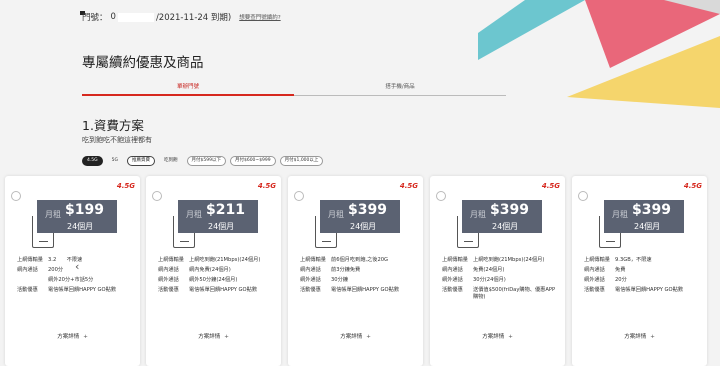  What do you see at coordinates (95, 18) in the screenshot?
I see `number-label: 門號：` at bounding box center [95, 18].